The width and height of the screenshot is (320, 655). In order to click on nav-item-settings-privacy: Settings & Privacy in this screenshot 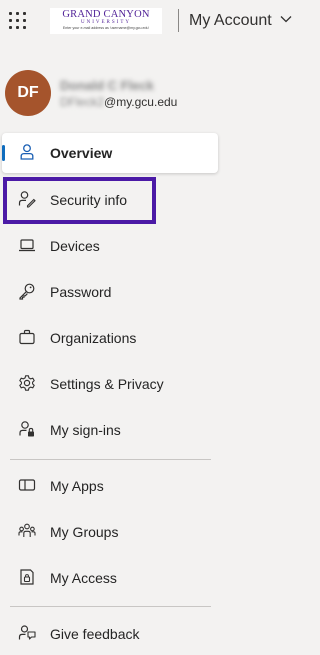, I will do `click(110, 384)`.